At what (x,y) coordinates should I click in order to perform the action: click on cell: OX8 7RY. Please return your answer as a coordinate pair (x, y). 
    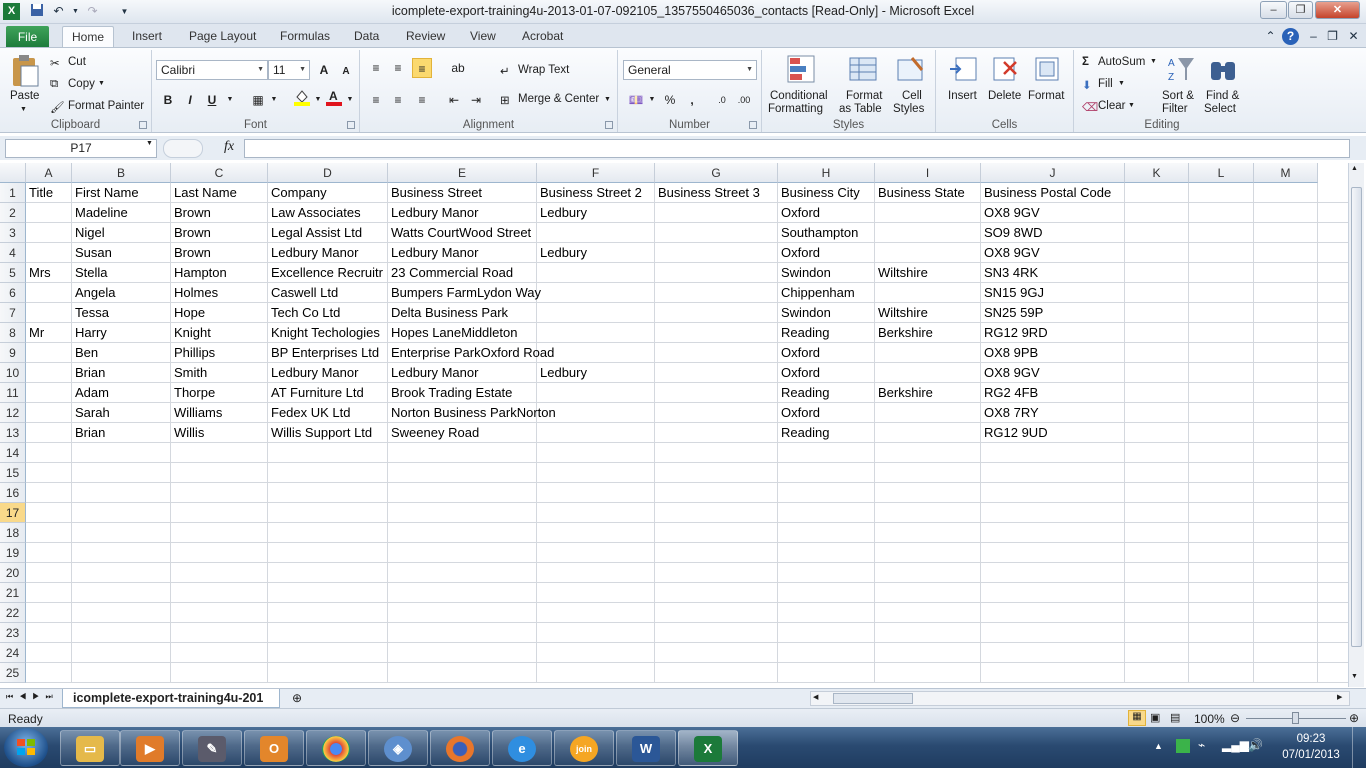
    Looking at the image, I should click on (1010, 413).